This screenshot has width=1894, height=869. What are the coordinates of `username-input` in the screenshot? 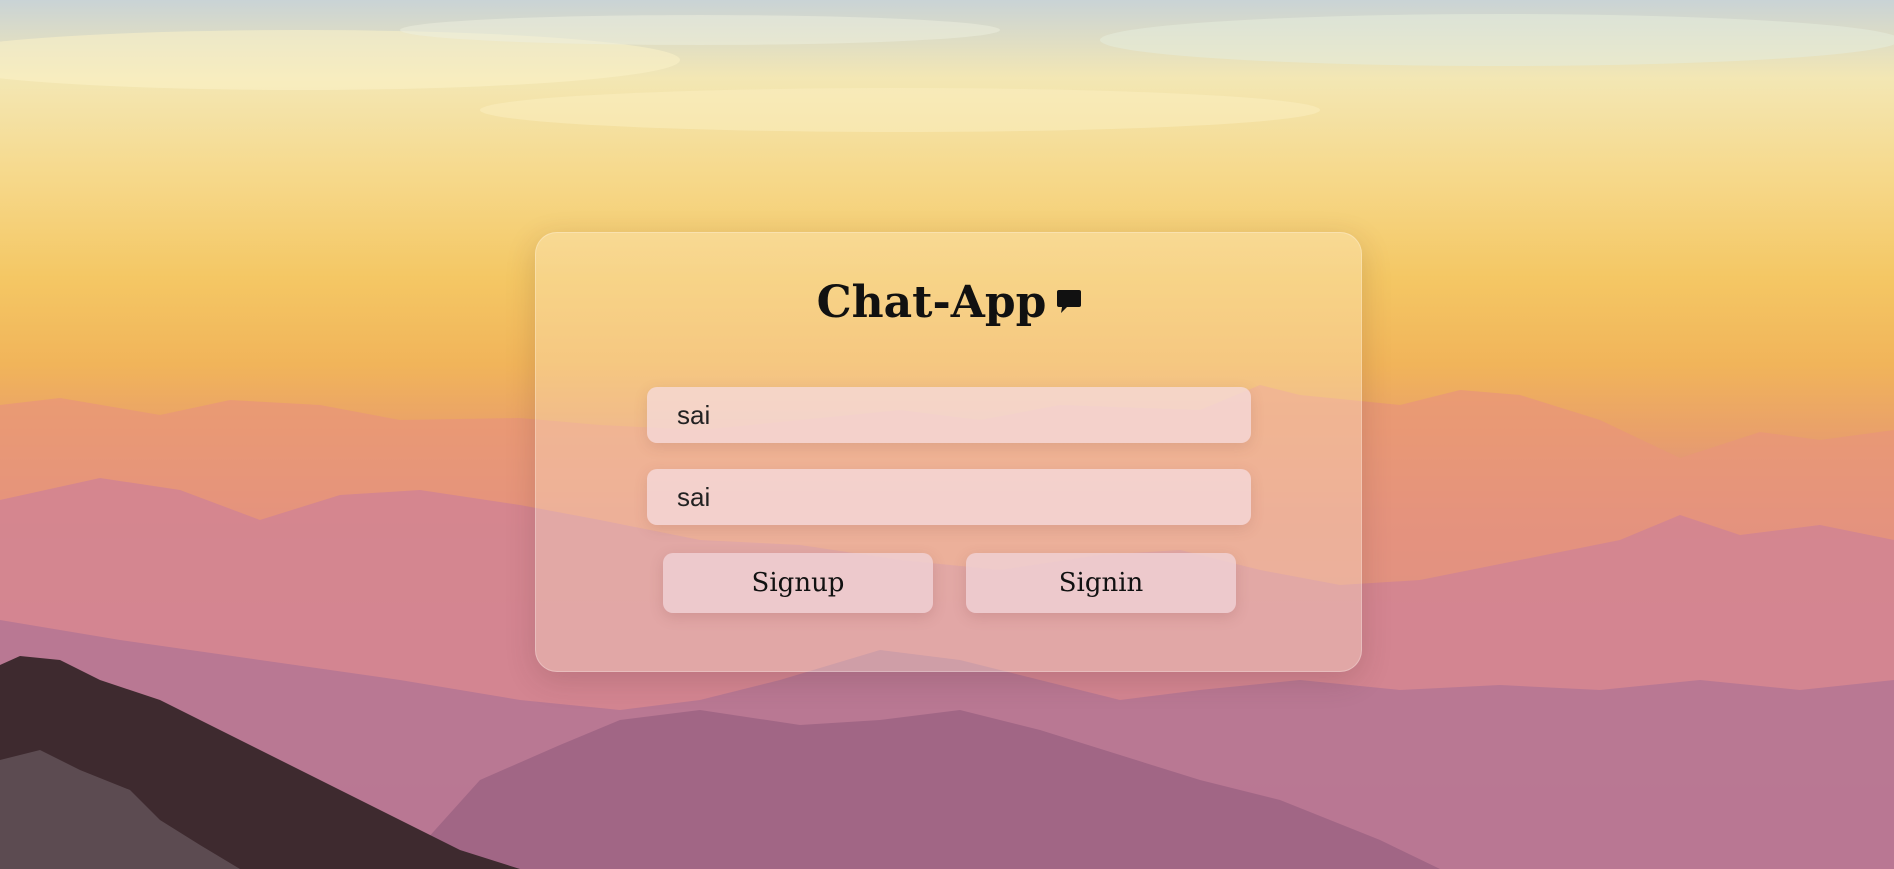 It's located at (949, 415).